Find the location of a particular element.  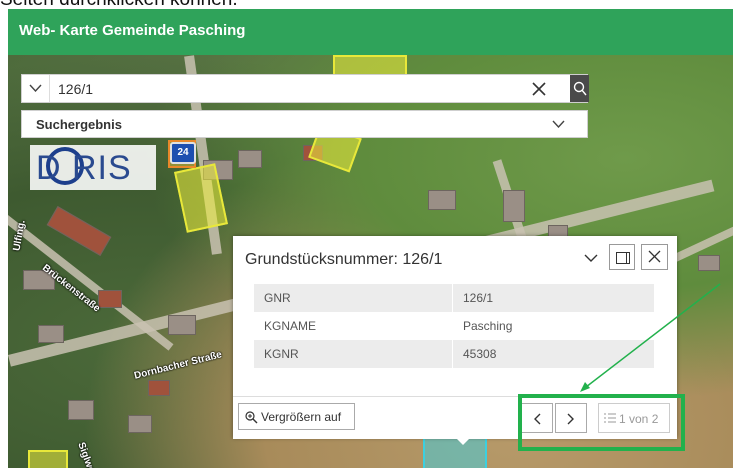

popup-pointer is located at coordinates (463, 441).